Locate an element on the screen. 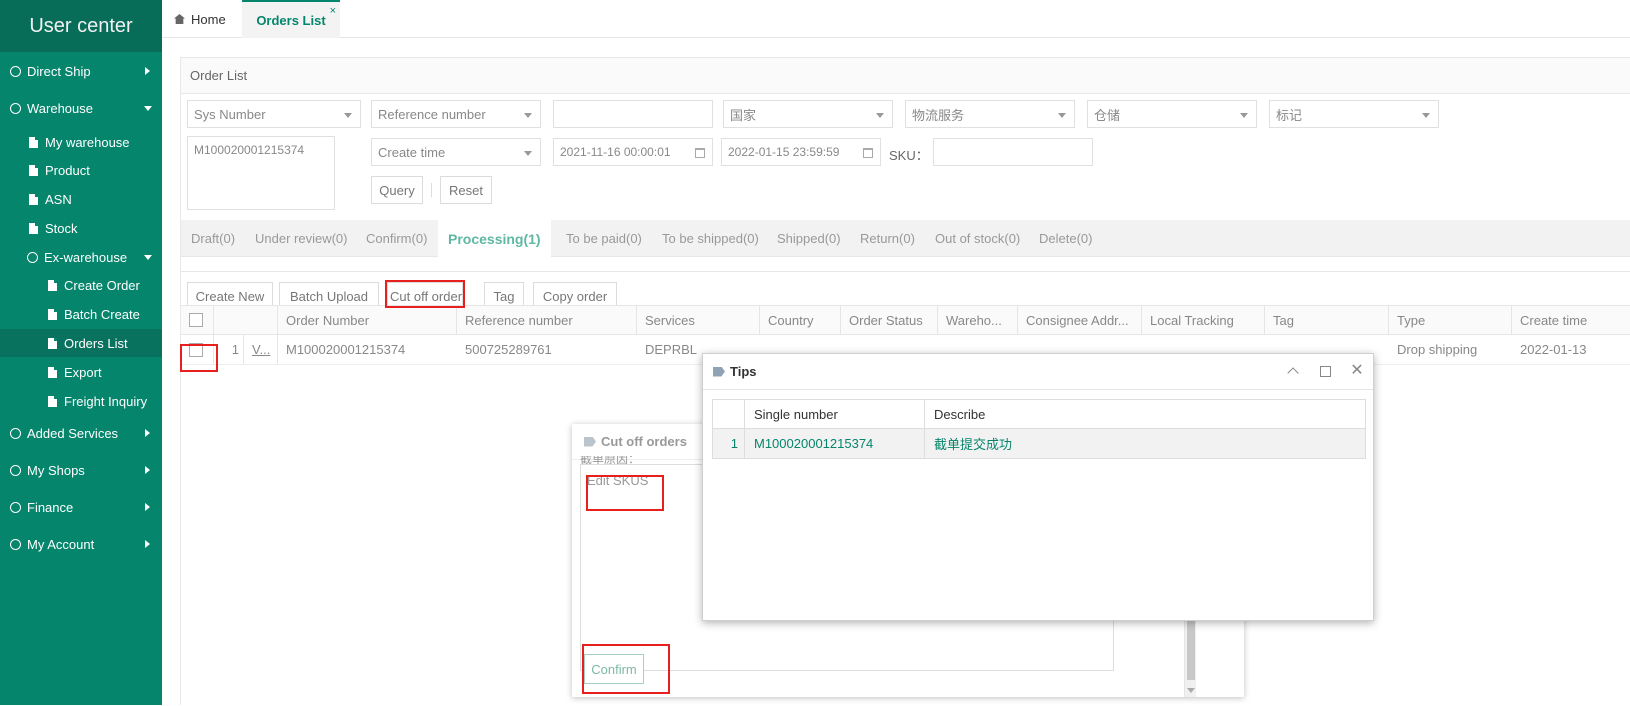 The width and height of the screenshot is (1630, 706). tab-draft: Draft(0) is located at coordinates (213, 238).